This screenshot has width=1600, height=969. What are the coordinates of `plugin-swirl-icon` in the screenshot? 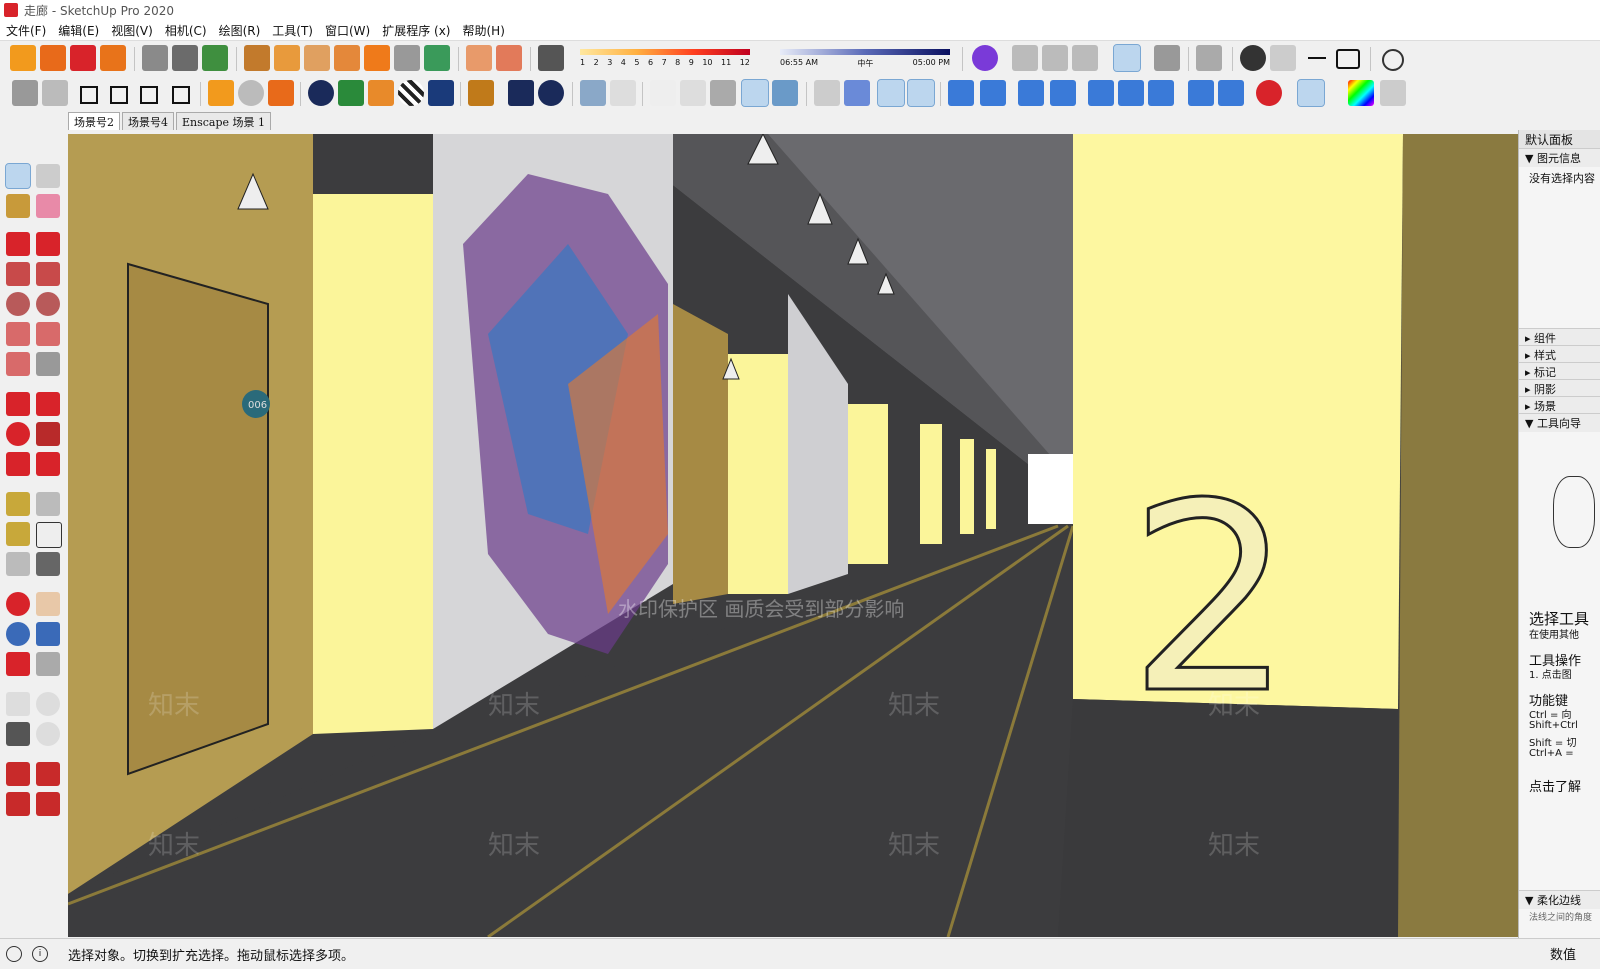 It's located at (1269, 93).